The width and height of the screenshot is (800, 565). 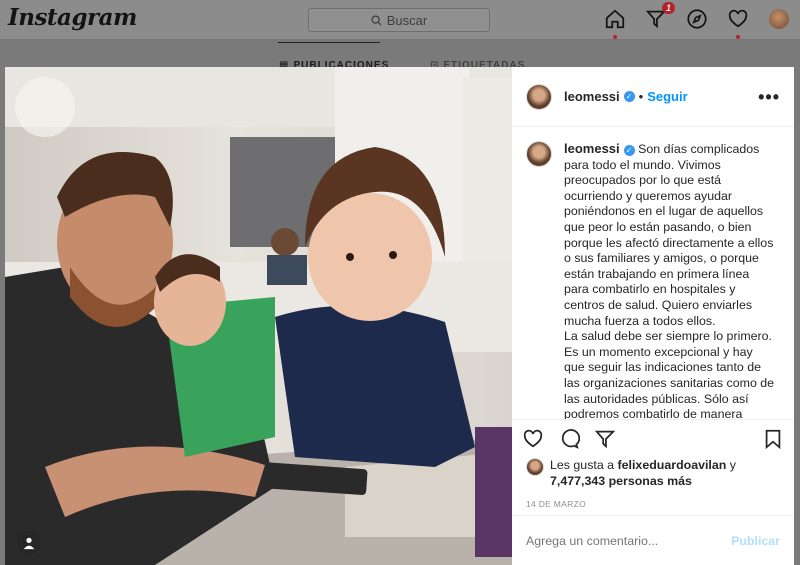 What do you see at coordinates (769, 97) in the screenshot?
I see `more-options-button: •••` at bounding box center [769, 97].